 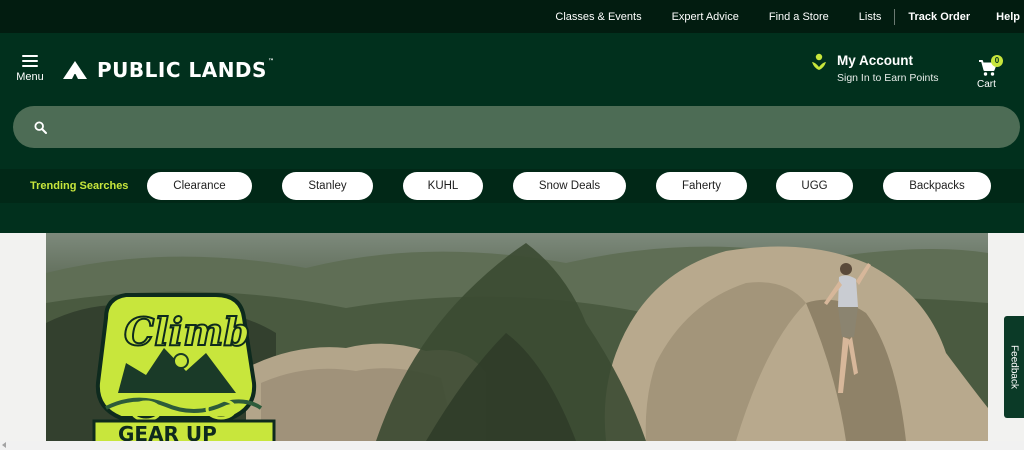 I want to click on feedback-tab: Feedback, so click(x=1014, y=367).